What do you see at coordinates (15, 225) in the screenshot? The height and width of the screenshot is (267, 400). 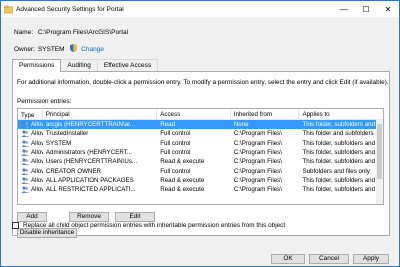 I see `replace-child-permissions-checkbox` at bounding box center [15, 225].